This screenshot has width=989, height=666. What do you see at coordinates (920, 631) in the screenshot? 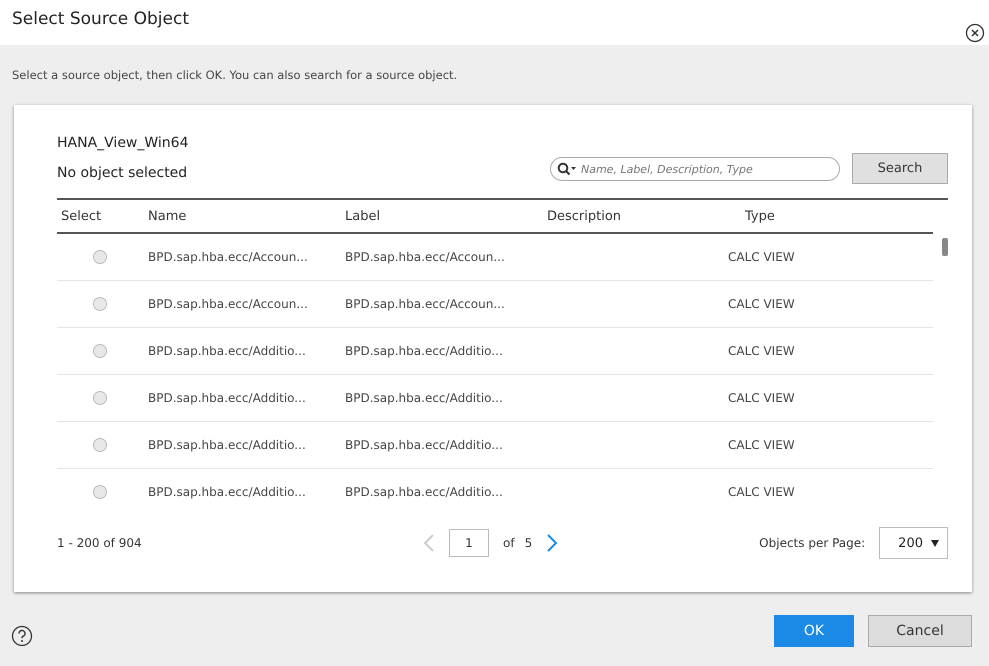
I see `cancel-button: Cancel` at bounding box center [920, 631].